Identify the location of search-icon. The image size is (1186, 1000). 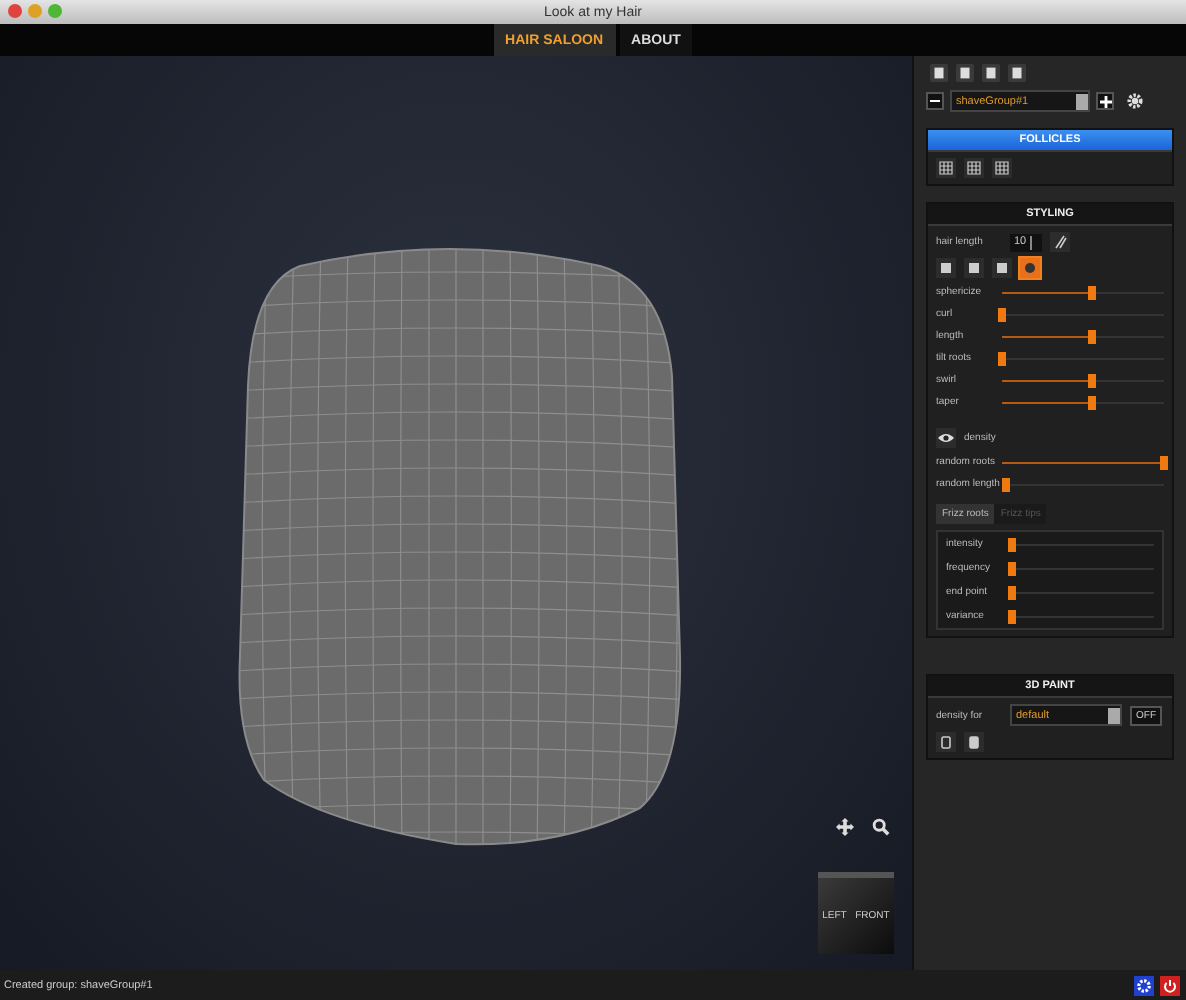
(881, 827).